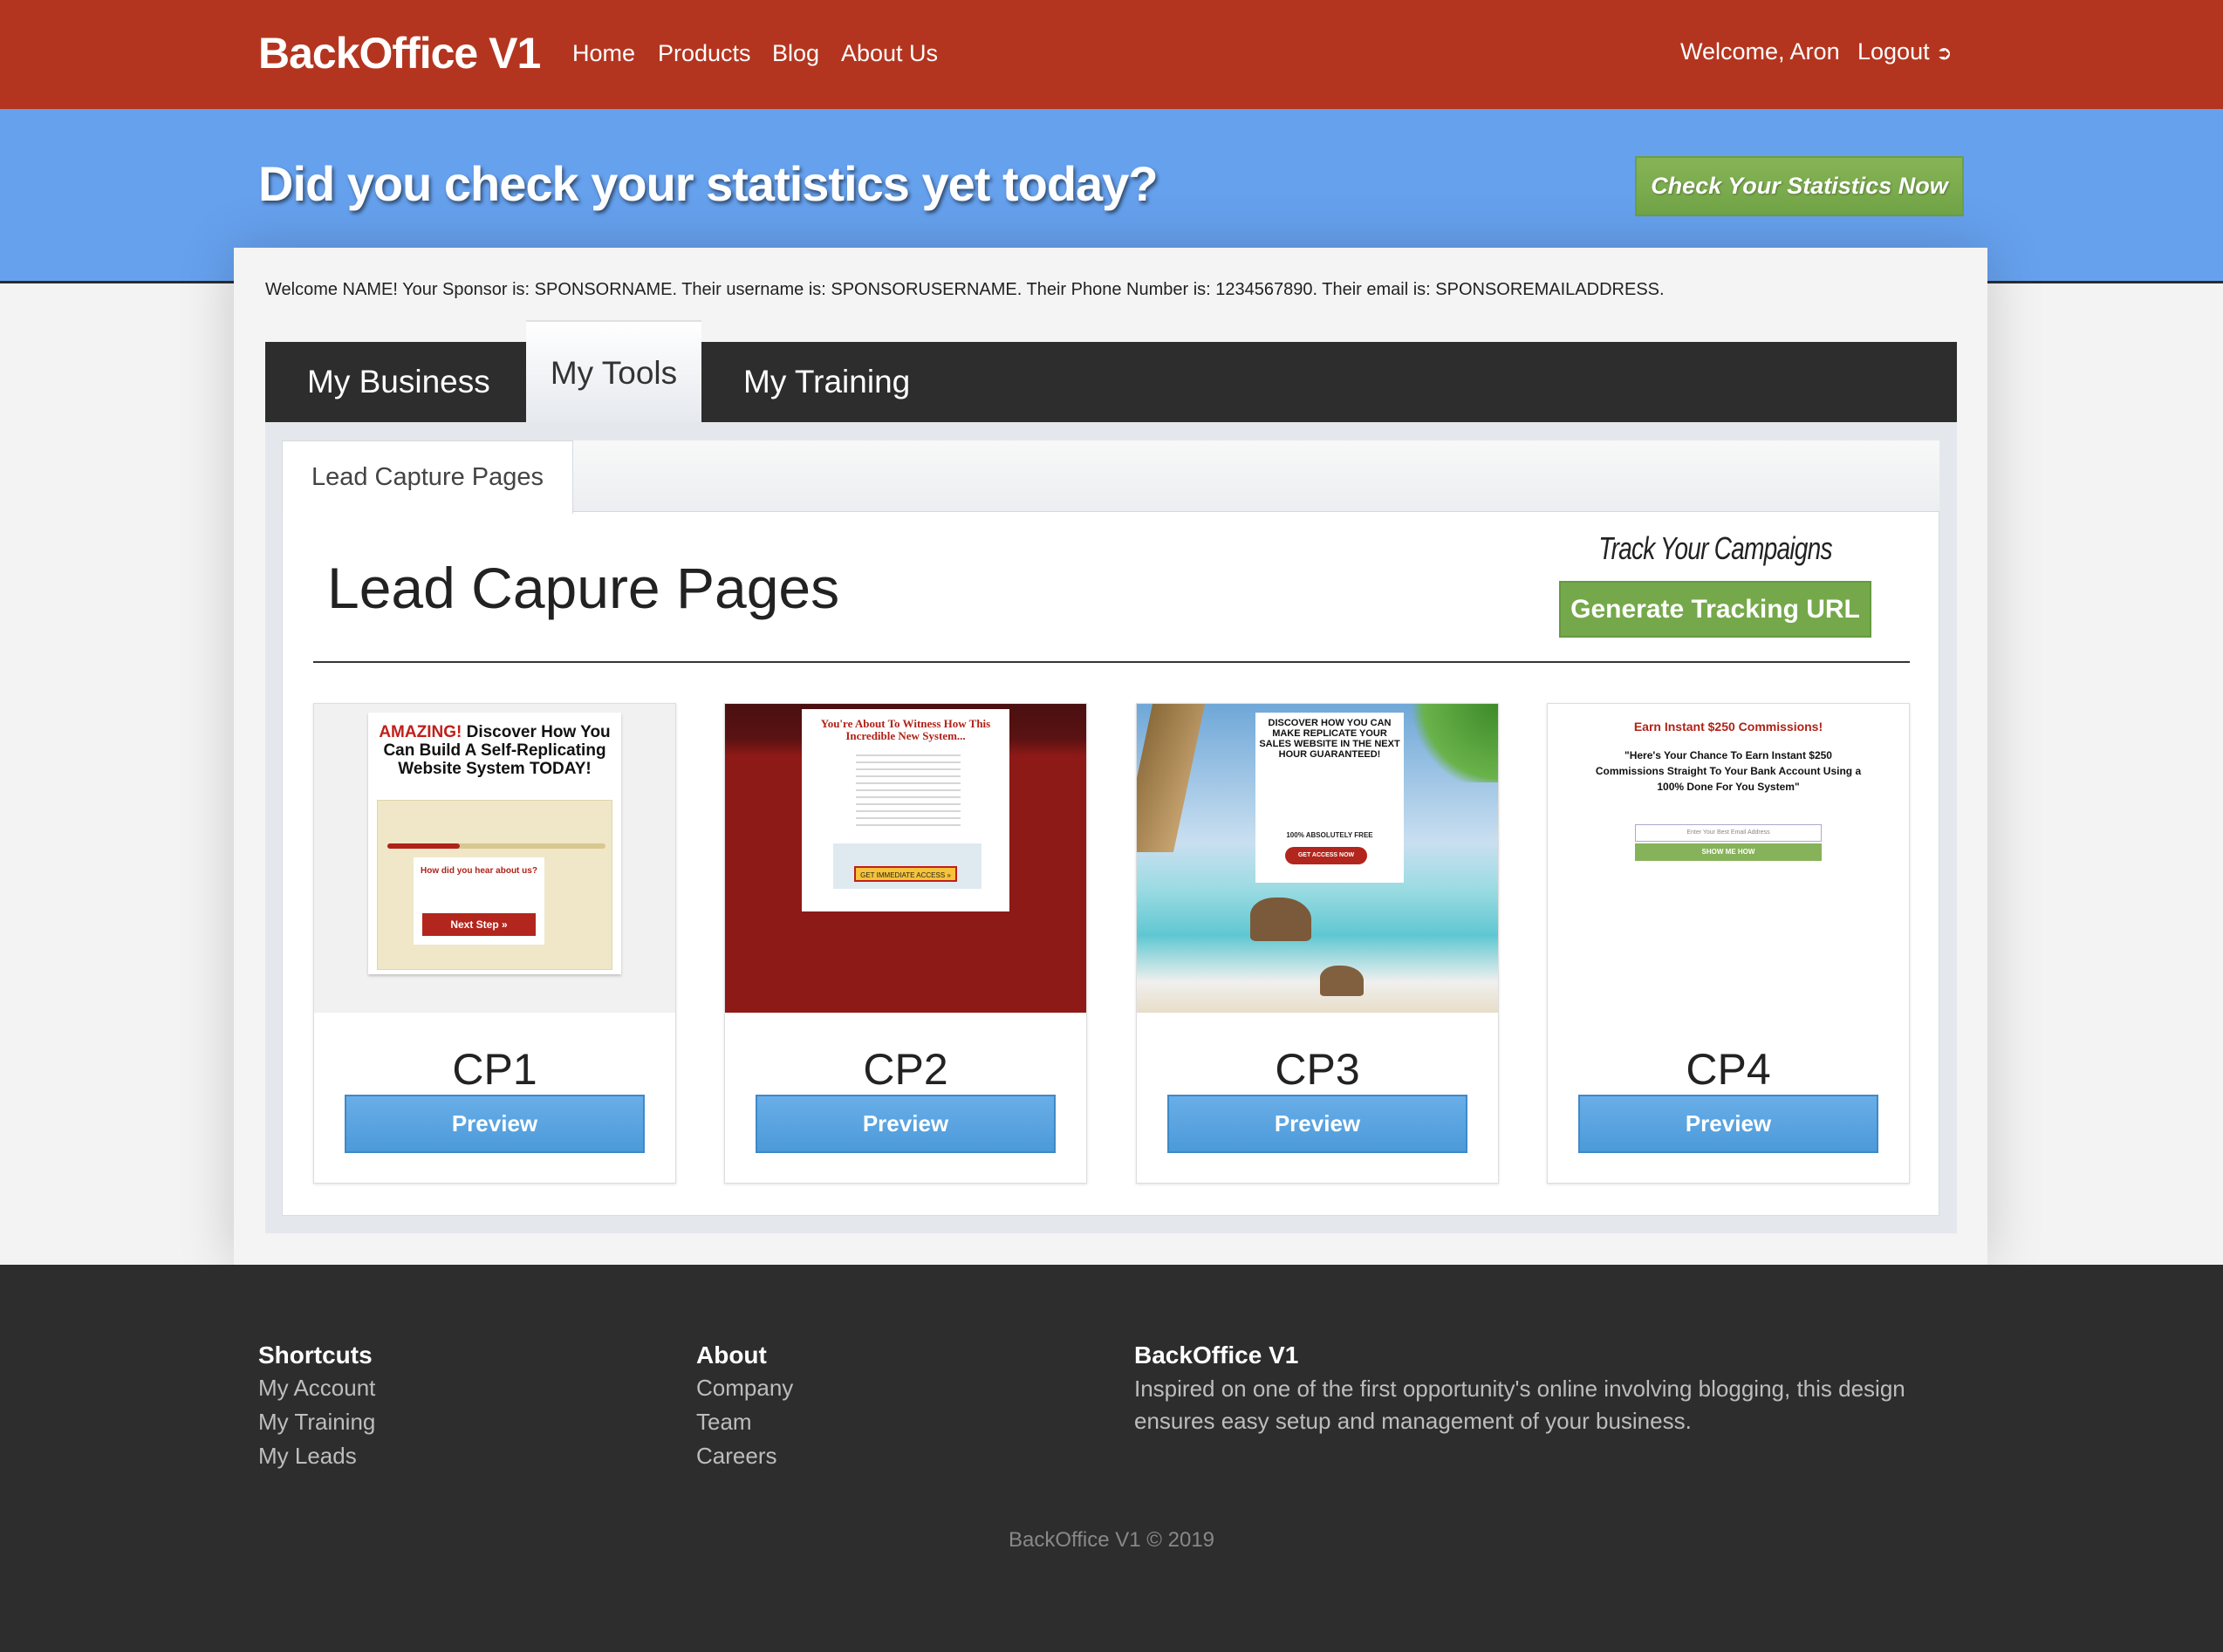  I want to click on footer-link-team: Team, so click(724, 1422).